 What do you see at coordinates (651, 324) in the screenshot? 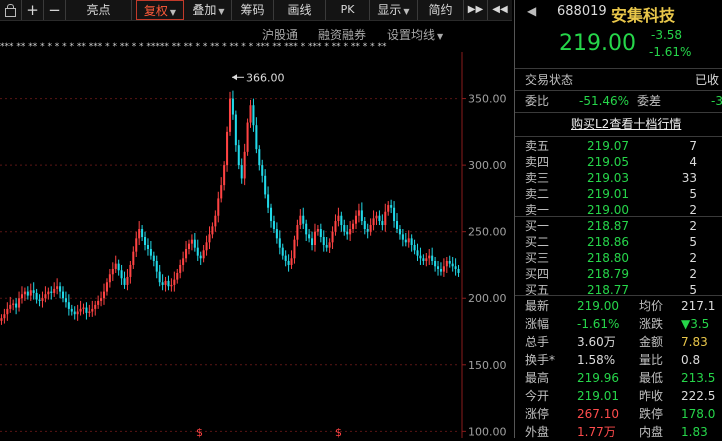
I see `stat-label: 涨跌` at bounding box center [651, 324].